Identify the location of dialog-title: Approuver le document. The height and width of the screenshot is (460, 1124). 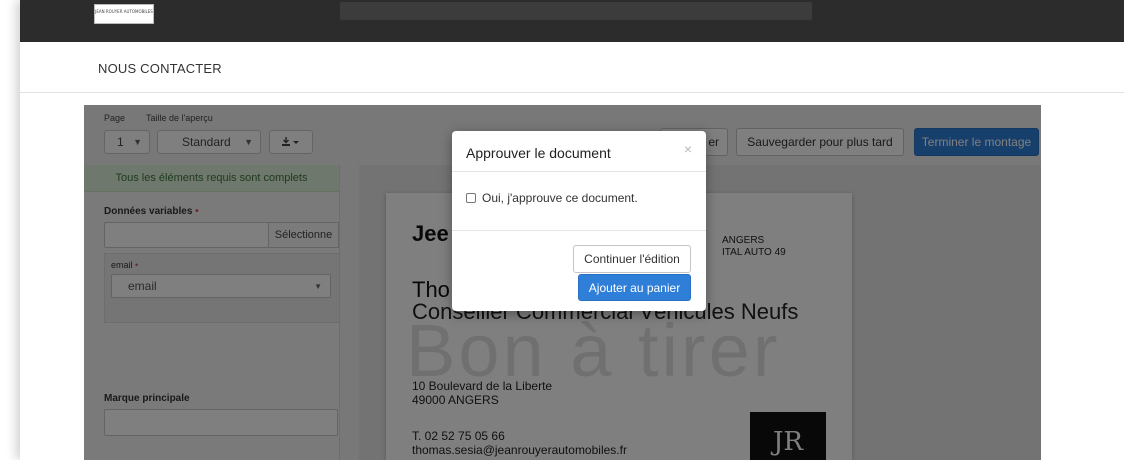
(538, 153).